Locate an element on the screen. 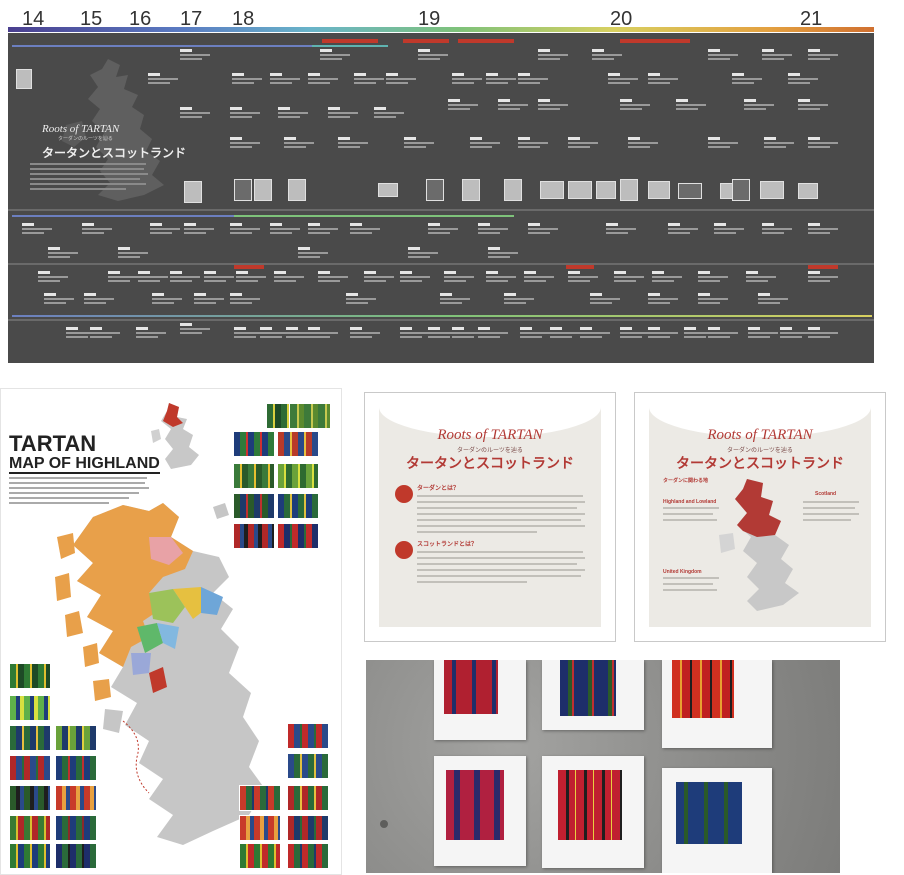  region-label-highland: Highland and Lowland is located at coordinates (690, 502).